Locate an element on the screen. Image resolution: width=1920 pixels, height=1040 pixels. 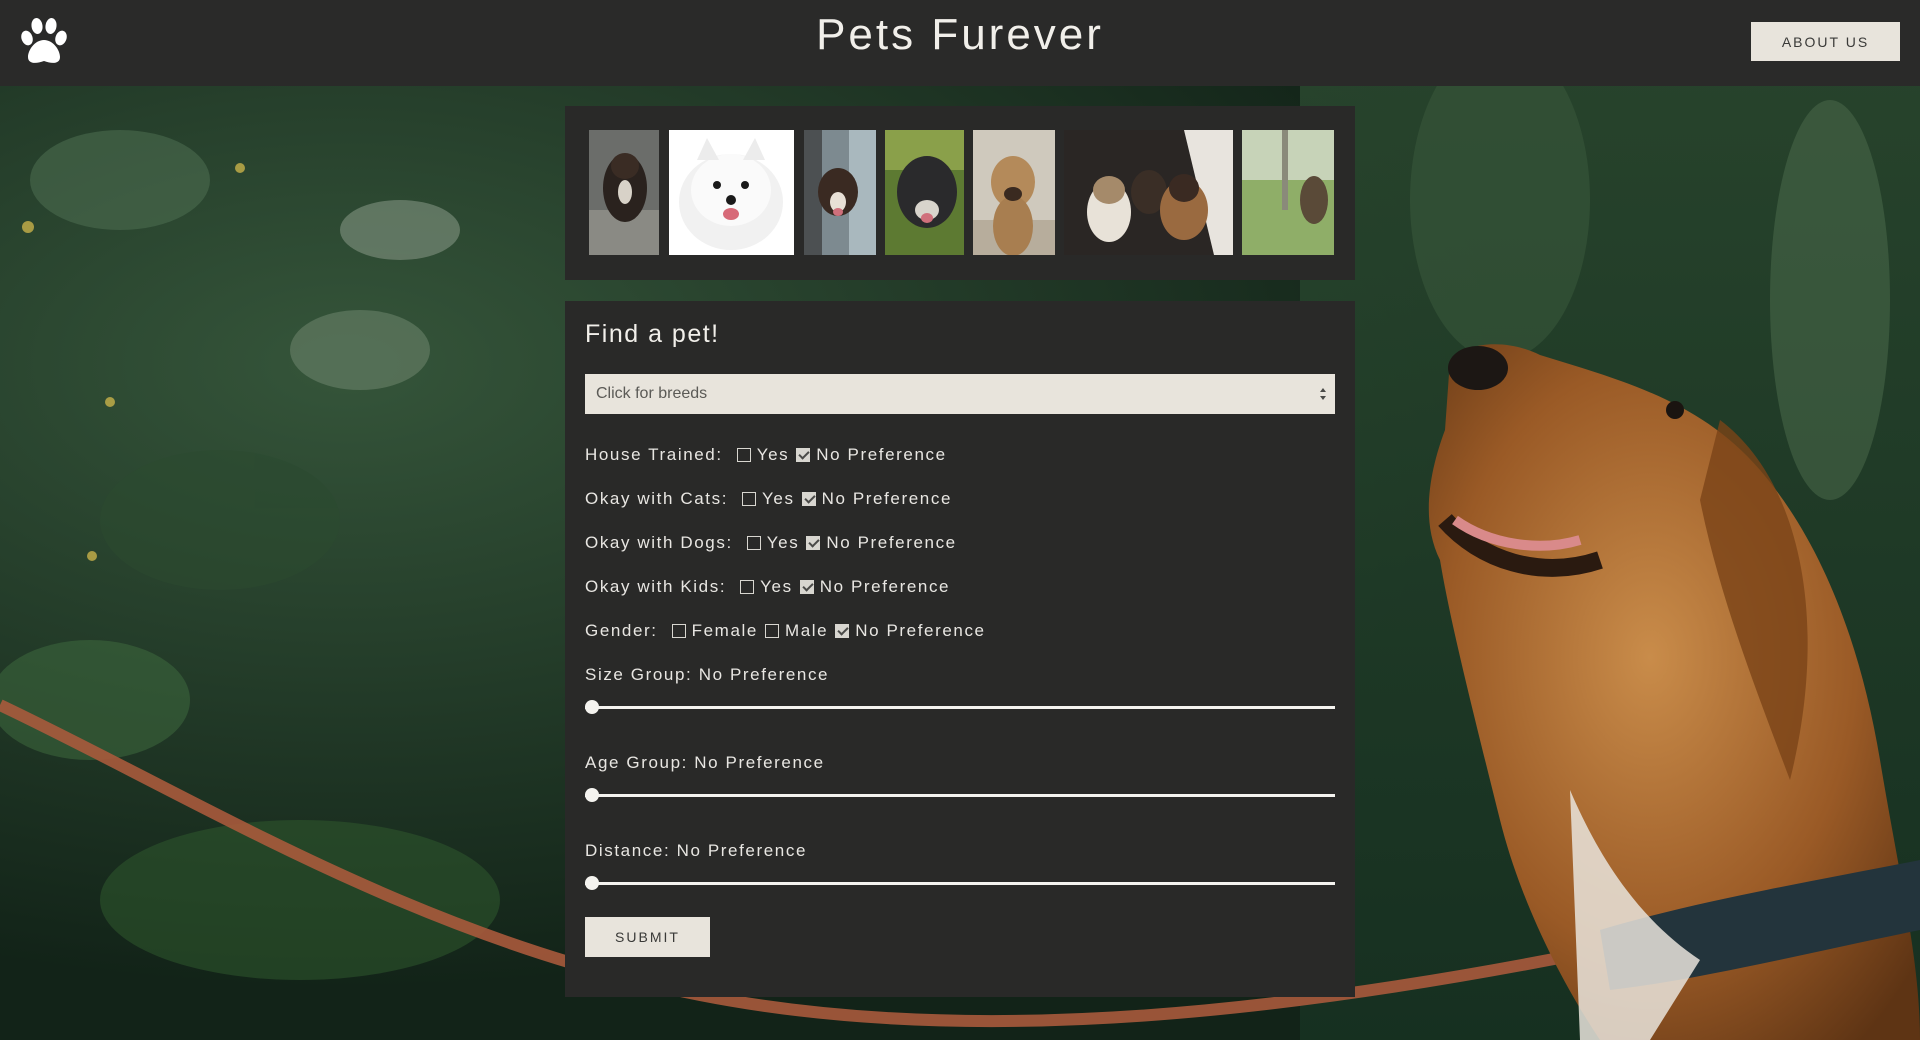
ok-with-cats-no-preference-label: No Preference is located at coordinates (887, 498).